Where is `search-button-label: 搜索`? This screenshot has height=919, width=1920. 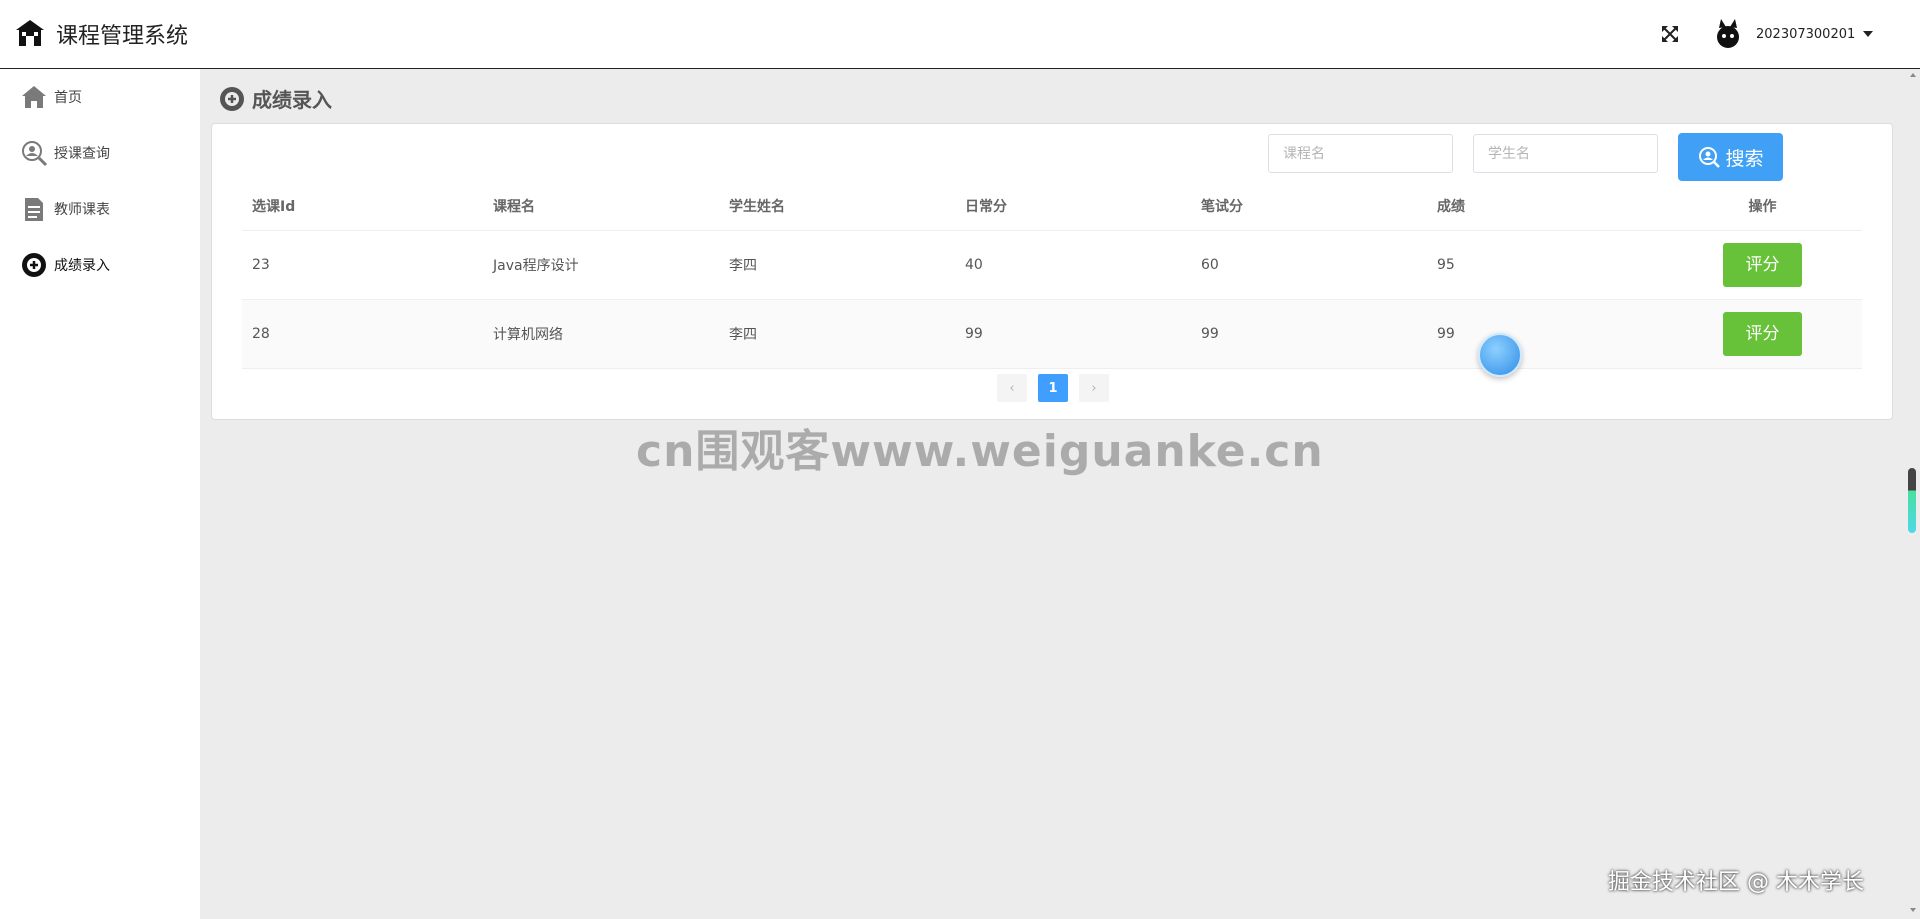 search-button-label: 搜索 is located at coordinates (1744, 158).